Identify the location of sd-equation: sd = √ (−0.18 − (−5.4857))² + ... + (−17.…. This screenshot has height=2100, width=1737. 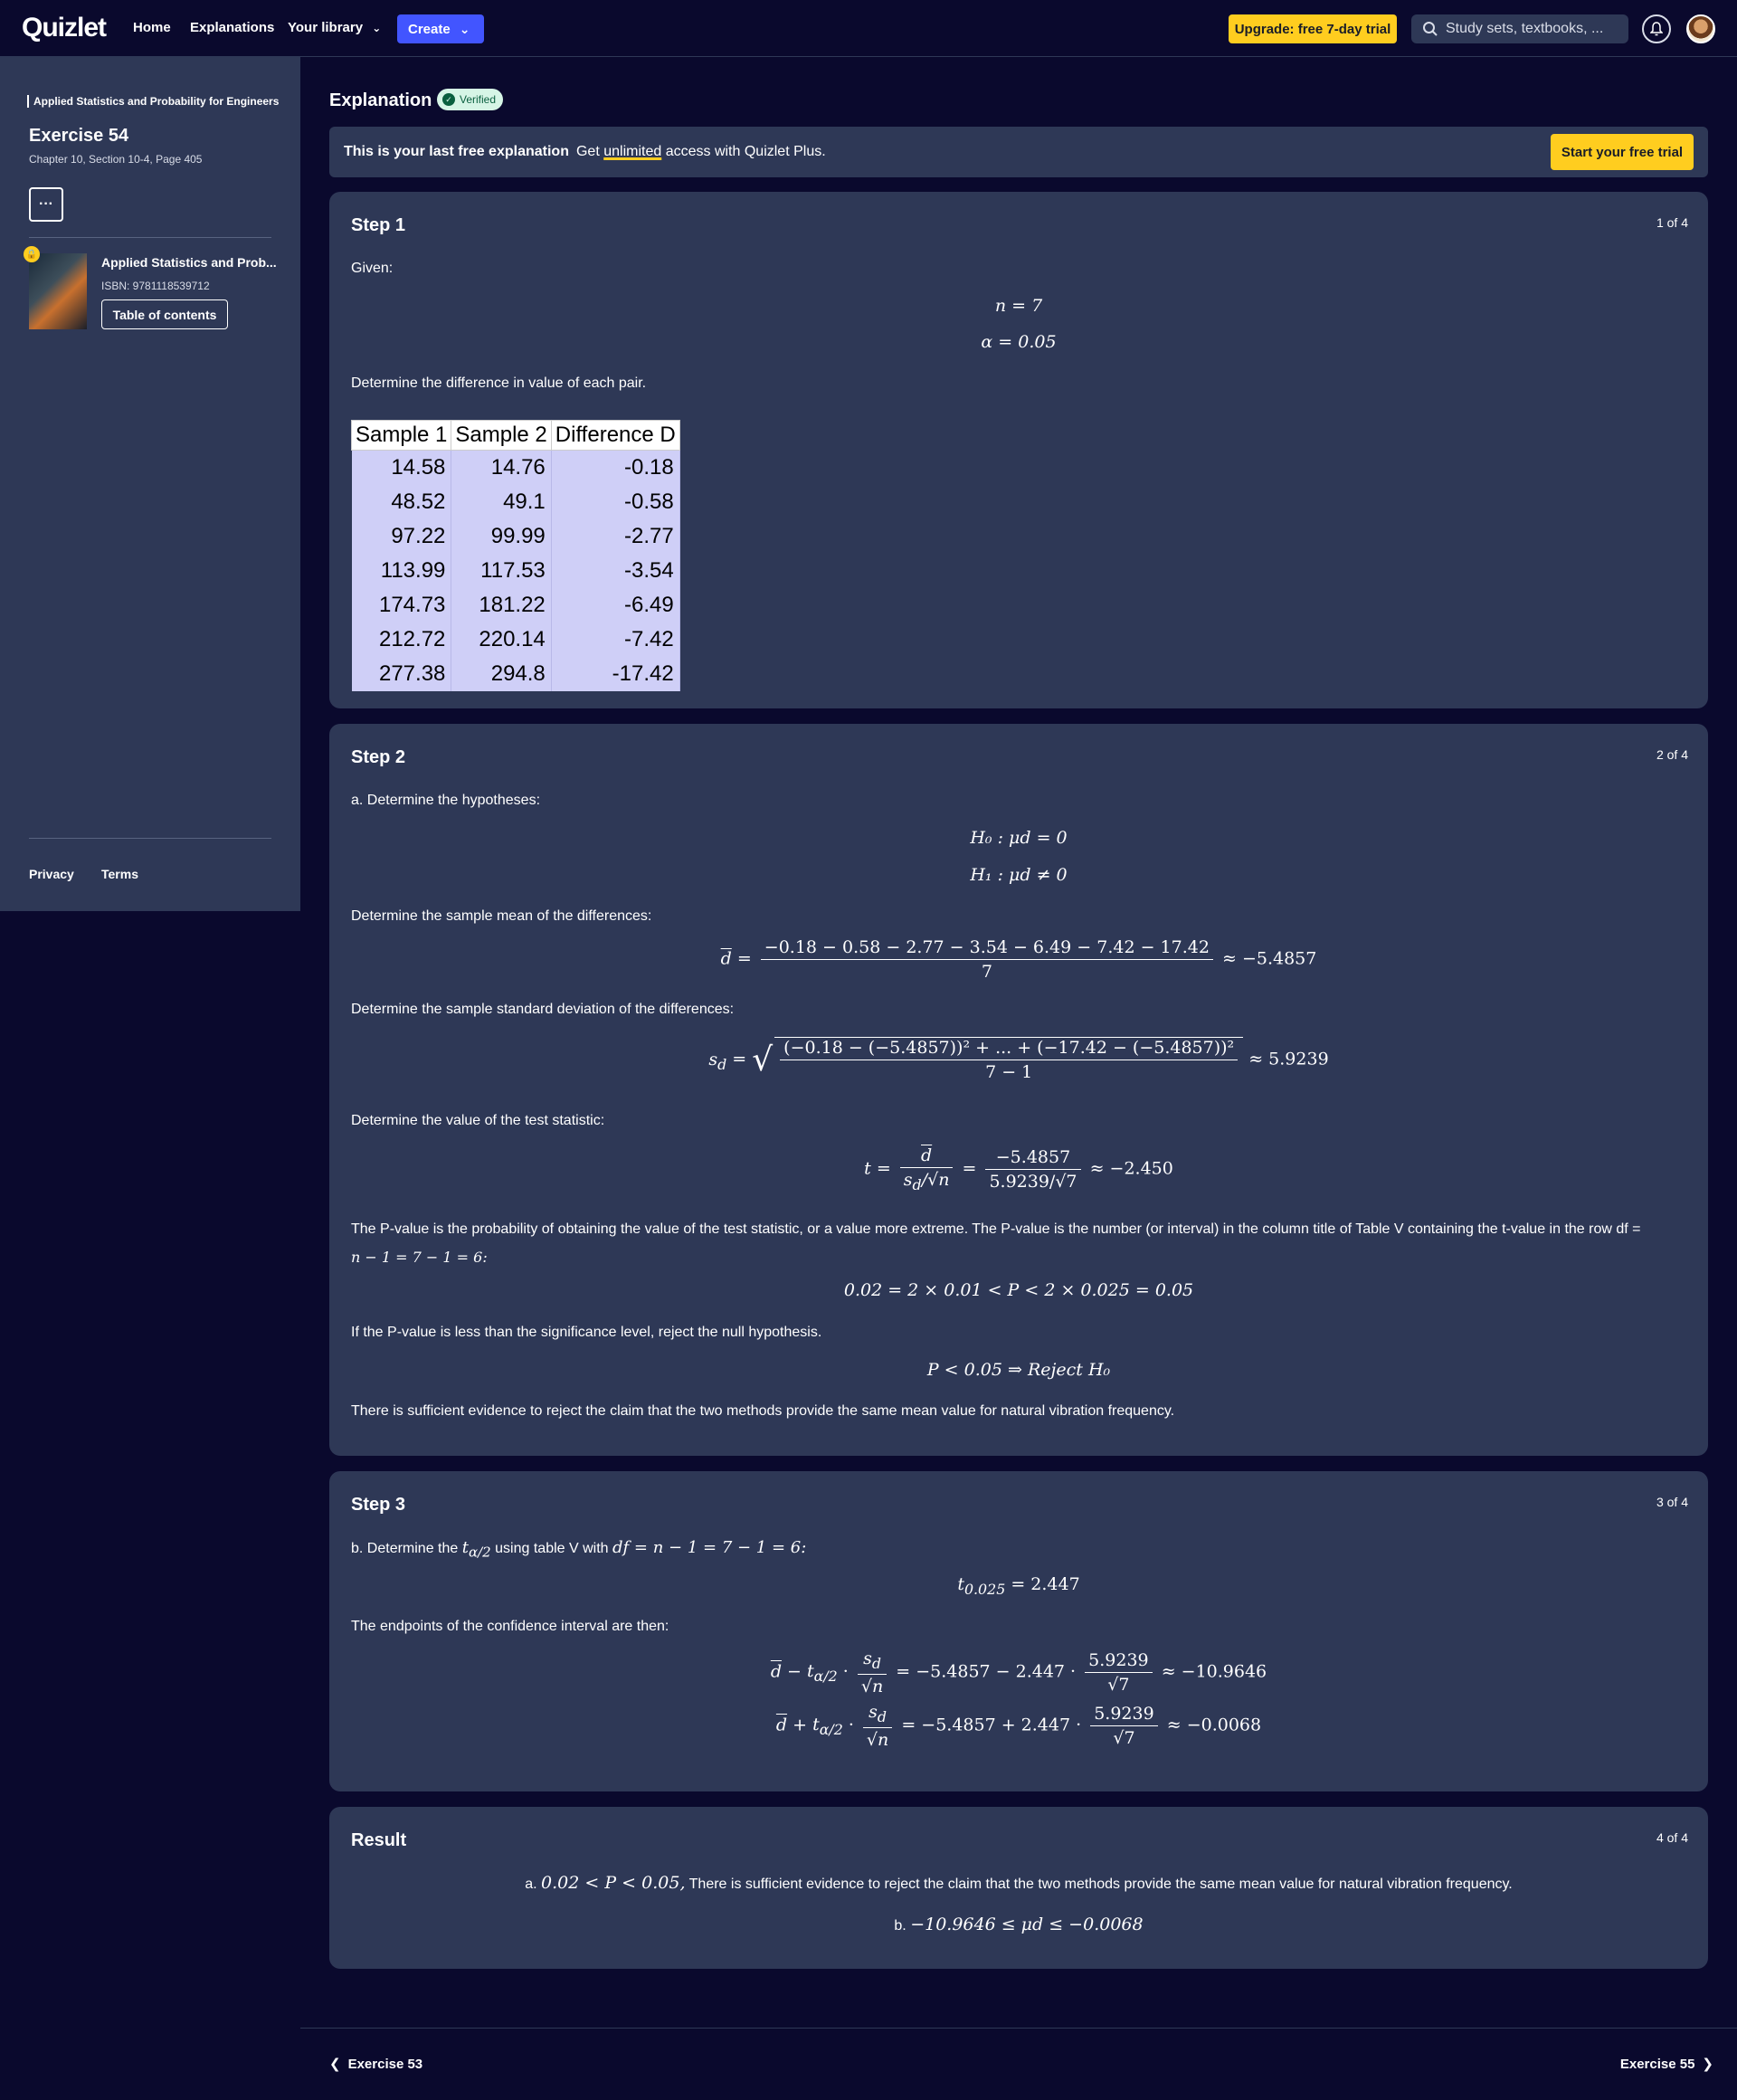
(1018, 1059).